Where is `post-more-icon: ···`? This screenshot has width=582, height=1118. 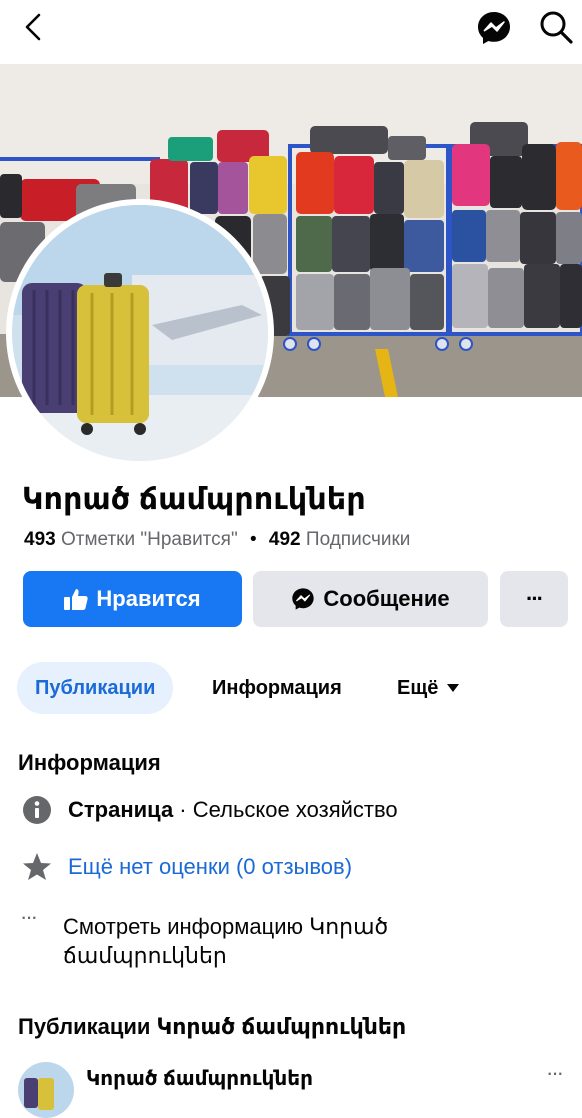
post-more-icon: ··· is located at coordinates (555, 1073).